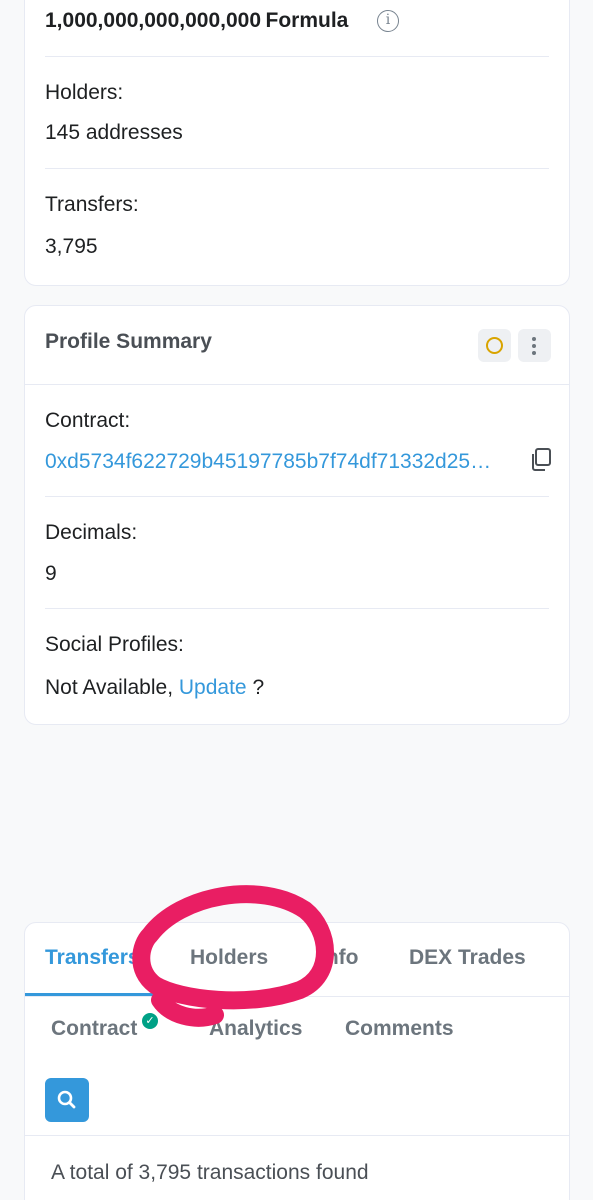 This screenshot has height=1200, width=593. I want to click on transfers-label: Transfers:, so click(92, 204).